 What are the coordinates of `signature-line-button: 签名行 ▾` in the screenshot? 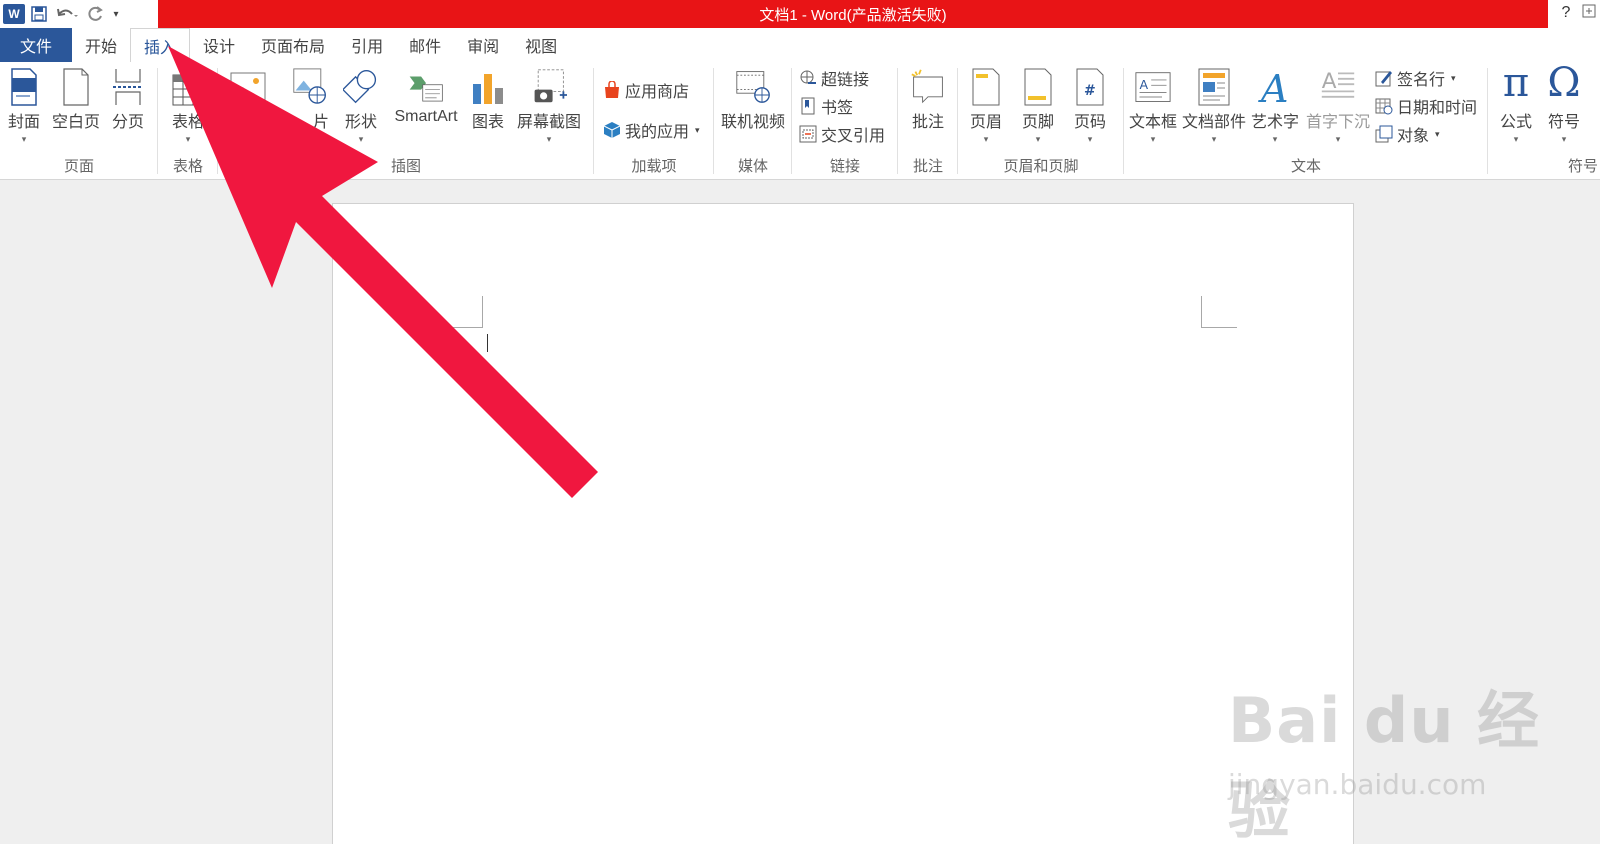 It's located at (1415, 78).